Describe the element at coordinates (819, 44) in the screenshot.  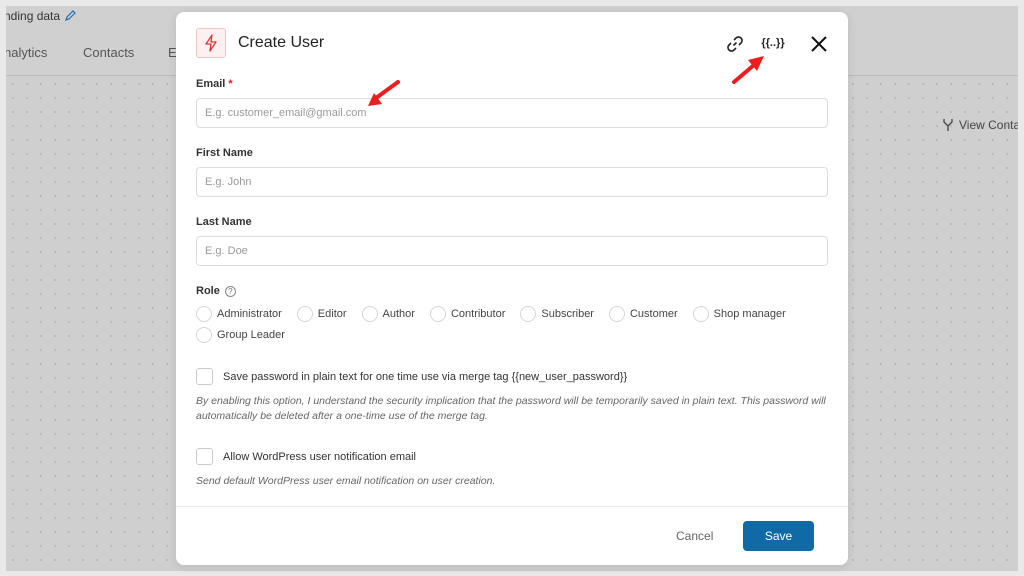
I see `close-icon` at that location.